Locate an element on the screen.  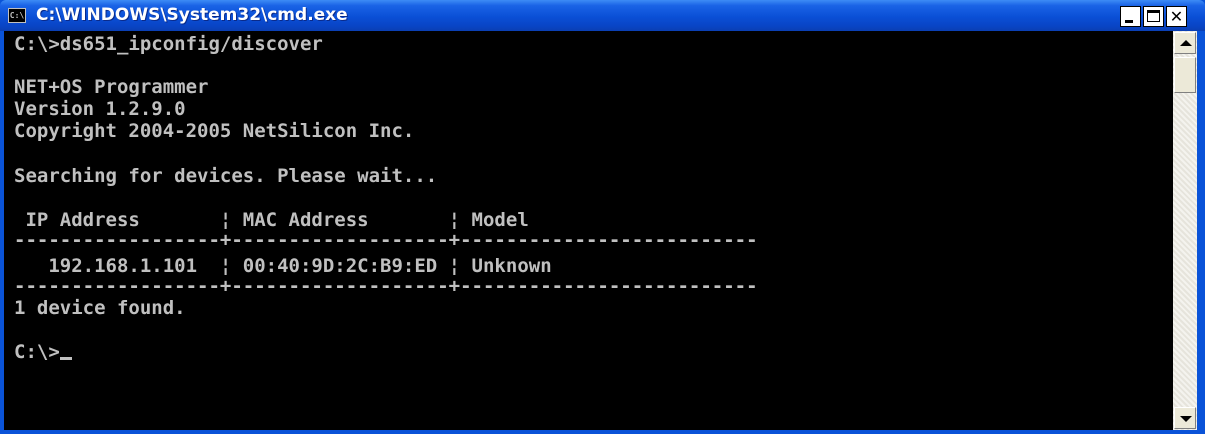
scroll-down-button is located at coordinates (1185, 418).